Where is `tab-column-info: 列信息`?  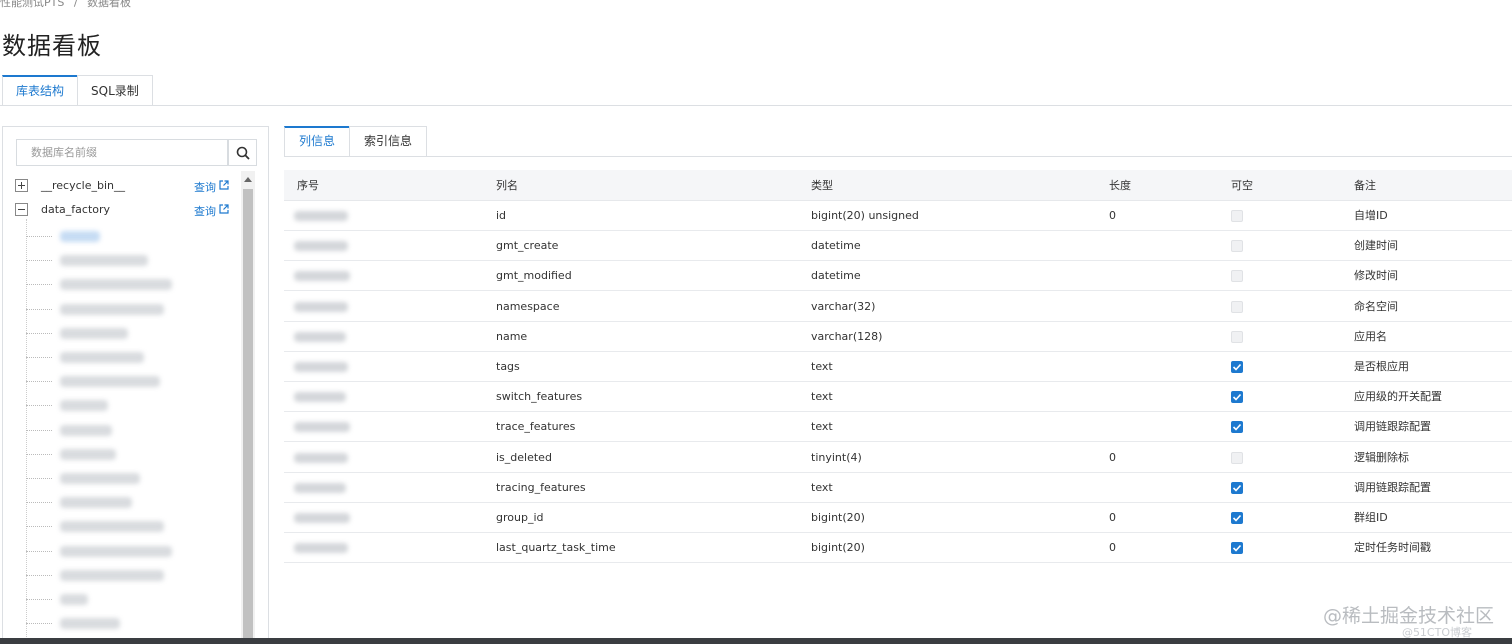
tab-column-info: 列信息 is located at coordinates (317, 141).